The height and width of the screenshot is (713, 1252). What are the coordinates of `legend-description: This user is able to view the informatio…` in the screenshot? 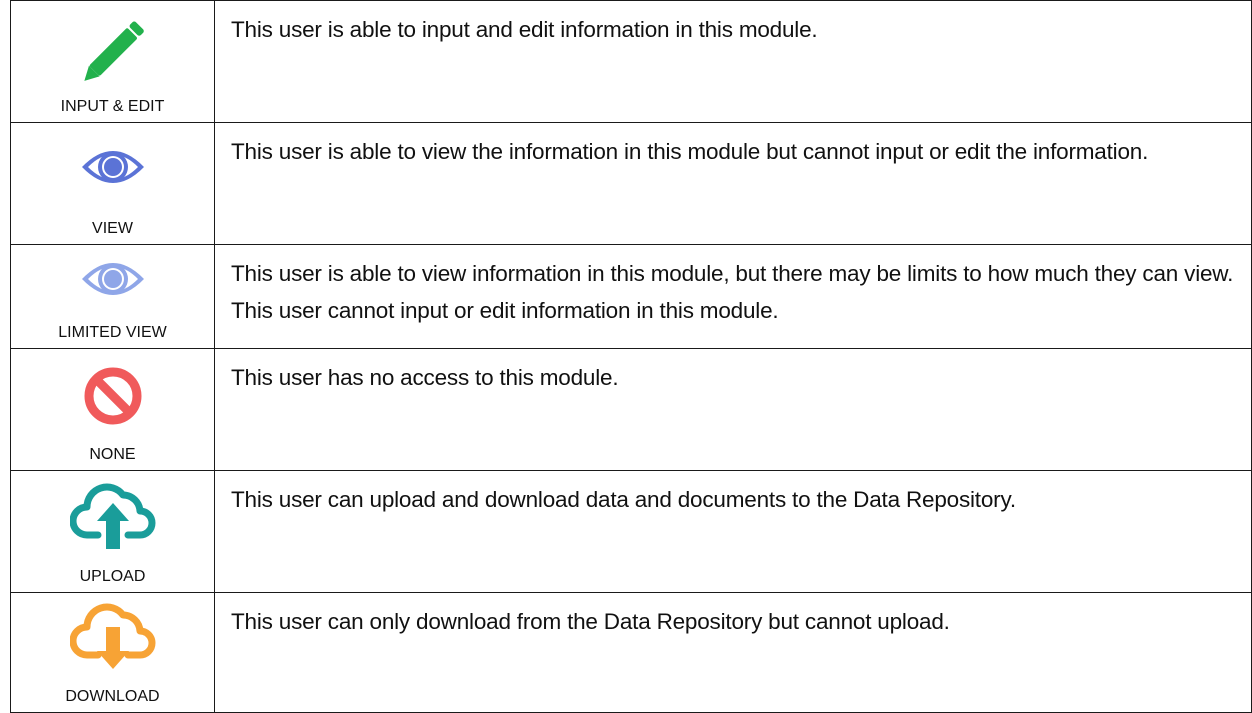 It's located at (733, 183).